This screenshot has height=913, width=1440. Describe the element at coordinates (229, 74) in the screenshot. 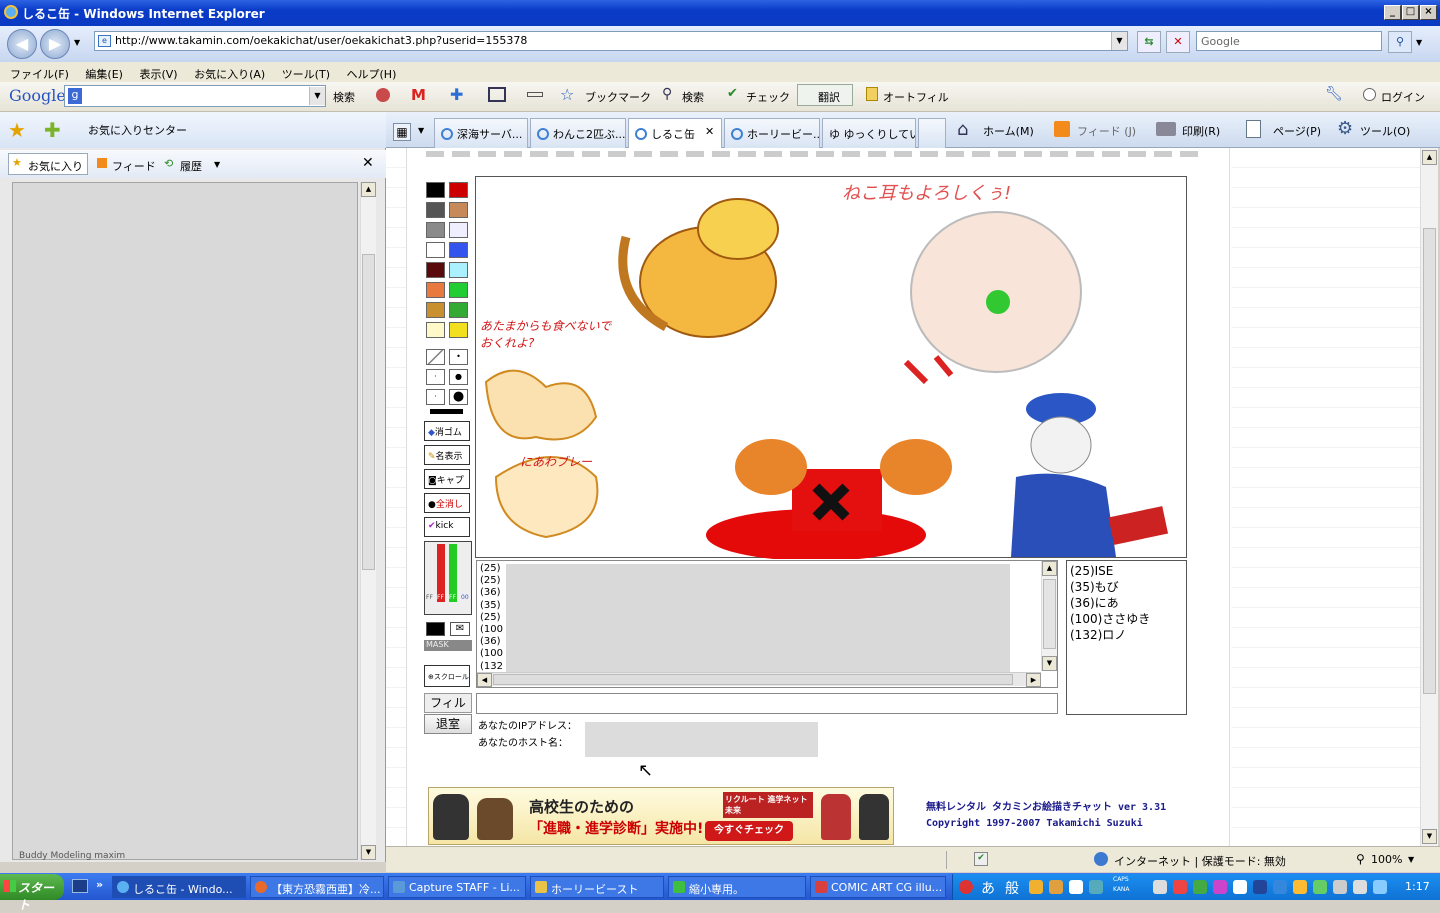

I see `menu-favorites: お気に入り(A)` at that location.